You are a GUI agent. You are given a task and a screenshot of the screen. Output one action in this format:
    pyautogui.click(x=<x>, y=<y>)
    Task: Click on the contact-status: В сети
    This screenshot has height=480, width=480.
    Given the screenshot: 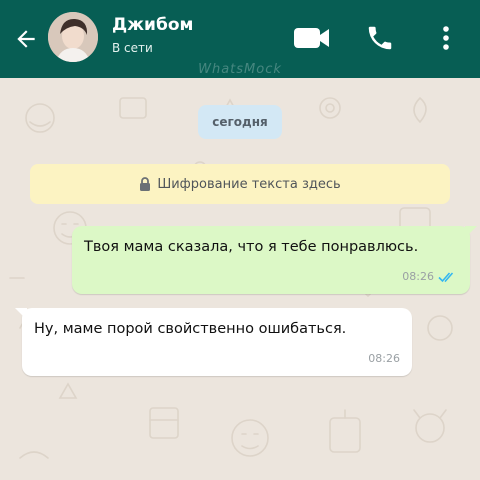 What is the action you would take?
    pyautogui.click(x=132, y=48)
    